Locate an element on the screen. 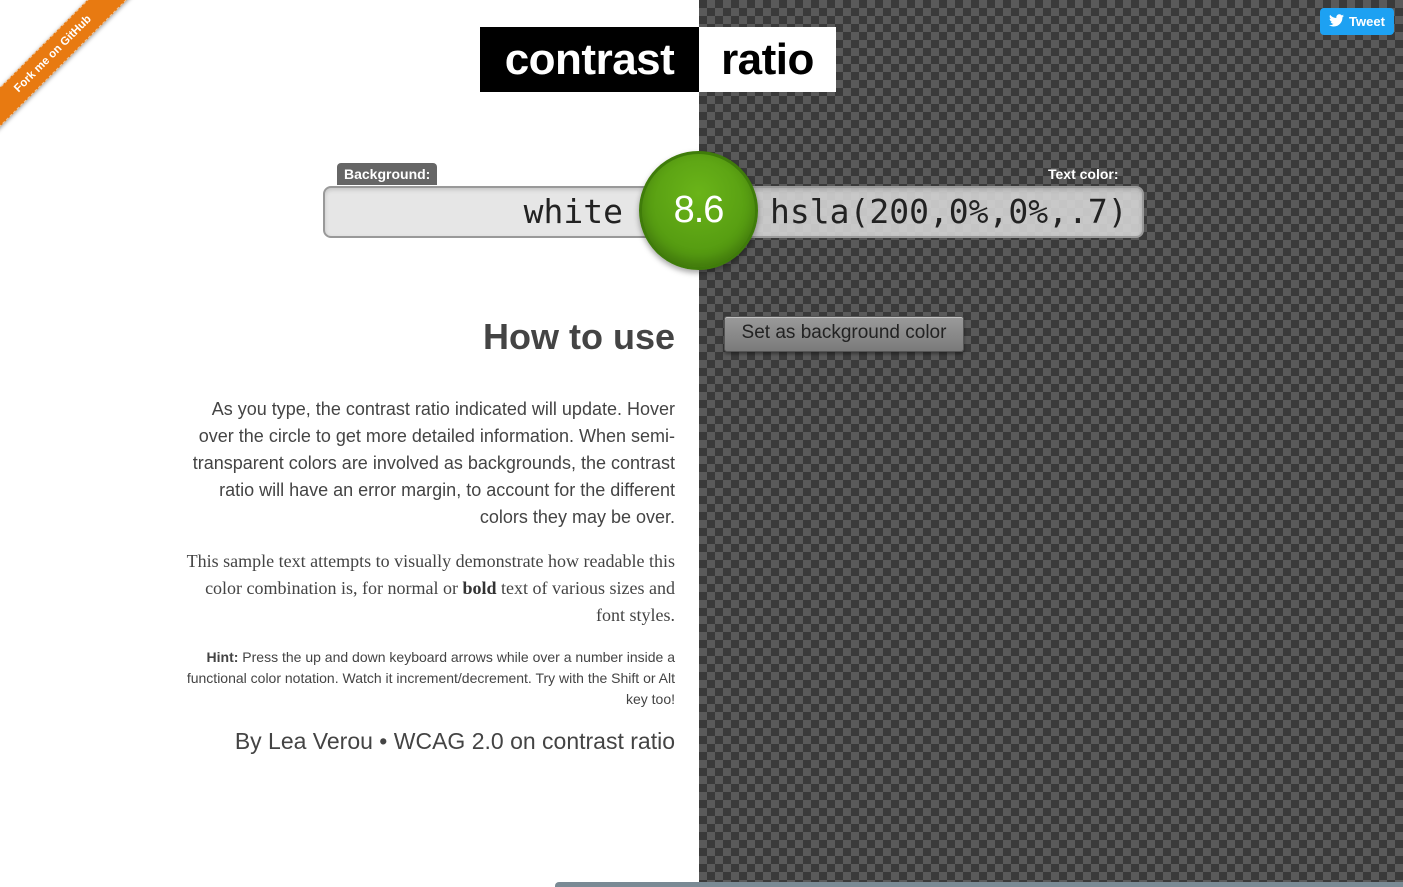  sample-text-end: text of various sizes and font styles. is located at coordinates (585, 601).